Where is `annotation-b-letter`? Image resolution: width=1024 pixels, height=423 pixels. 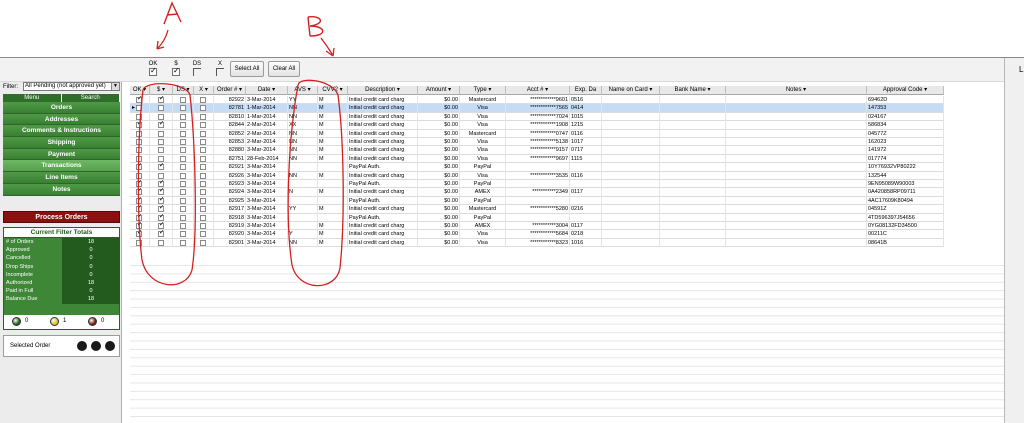
annotation-b-letter is located at coordinates (315, 26).